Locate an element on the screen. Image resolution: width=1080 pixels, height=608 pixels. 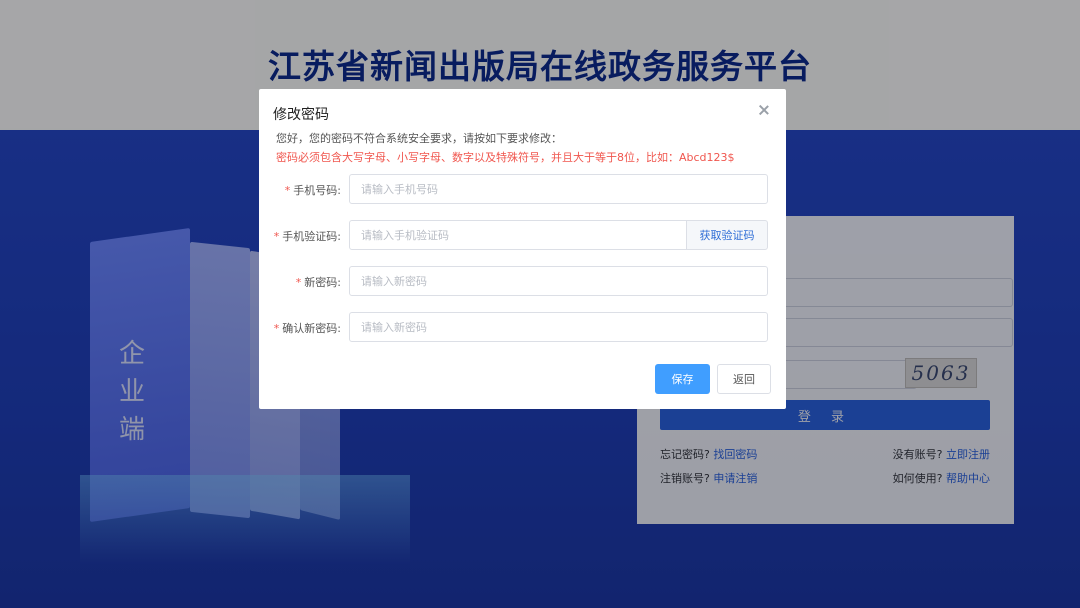
sms-code-input is located at coordinates (518, 235).